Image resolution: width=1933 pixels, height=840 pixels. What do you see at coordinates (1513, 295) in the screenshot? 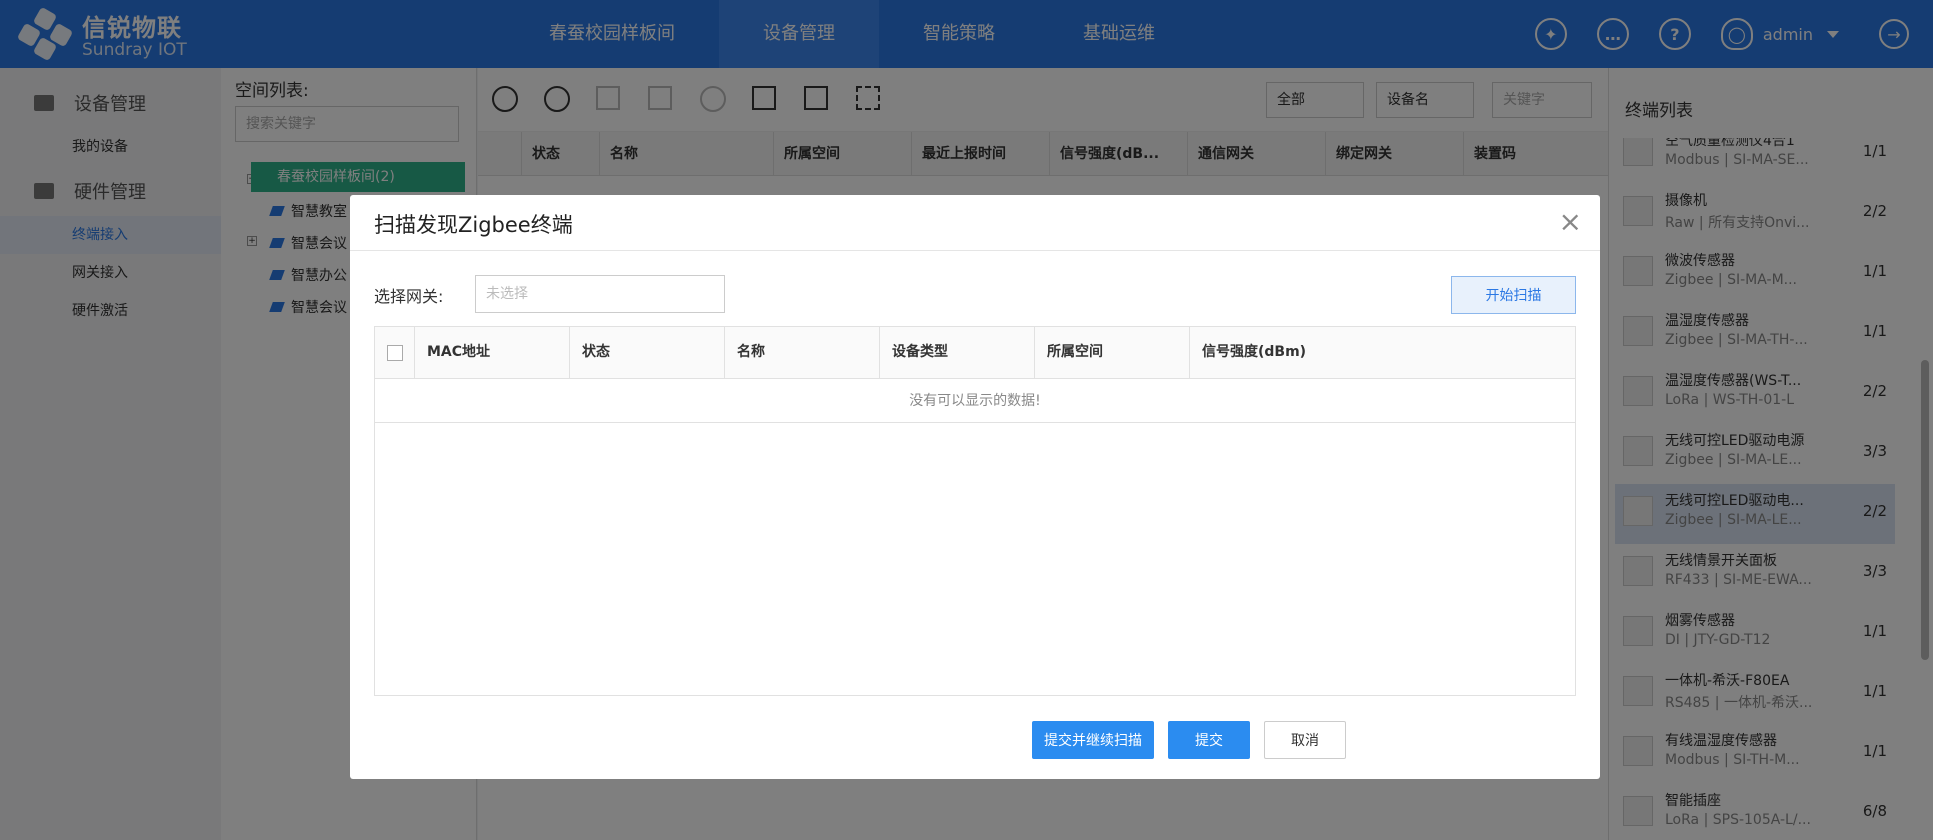
I see `start-scan-button: 开始扫描` at bounding box center [1513, 295].